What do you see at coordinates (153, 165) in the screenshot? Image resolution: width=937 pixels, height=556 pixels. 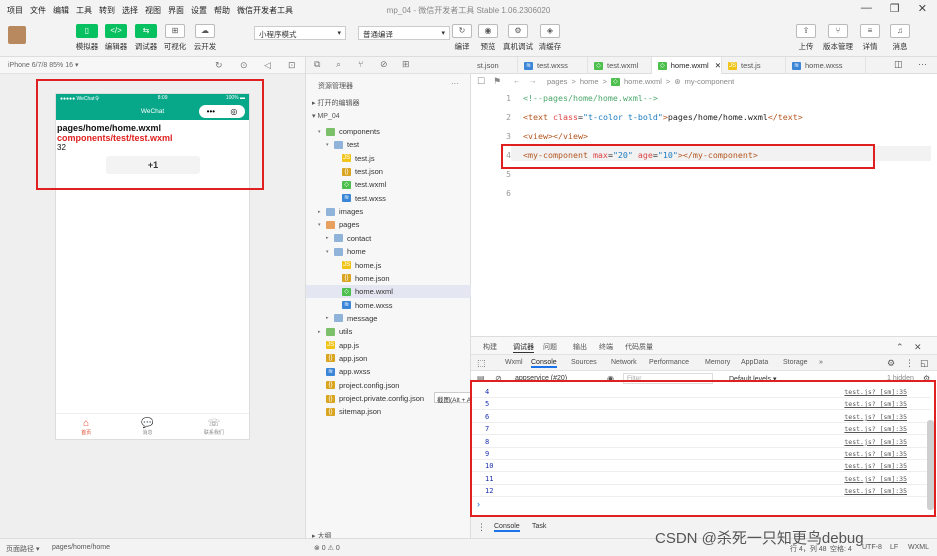 I see `increment-button: +1` at bounding box center [153, 165].